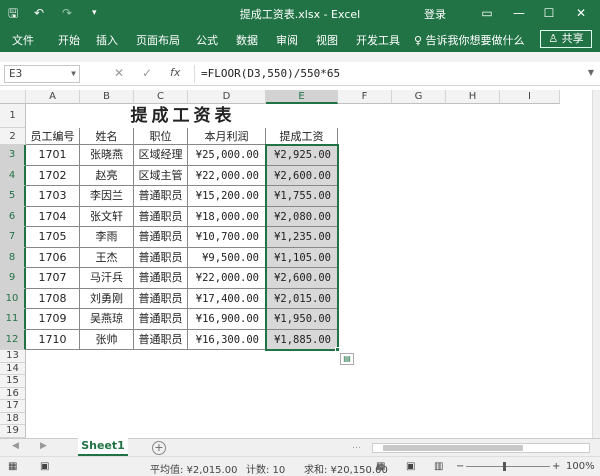 Image resolution: width=600 pixels, height=476 pixels. I want to click on table-cell: 李雨, so click(107, 237).